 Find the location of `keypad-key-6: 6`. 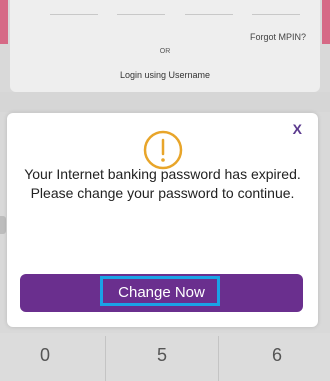

keypad-key-6: 6 is located at coordinates (277, 355).